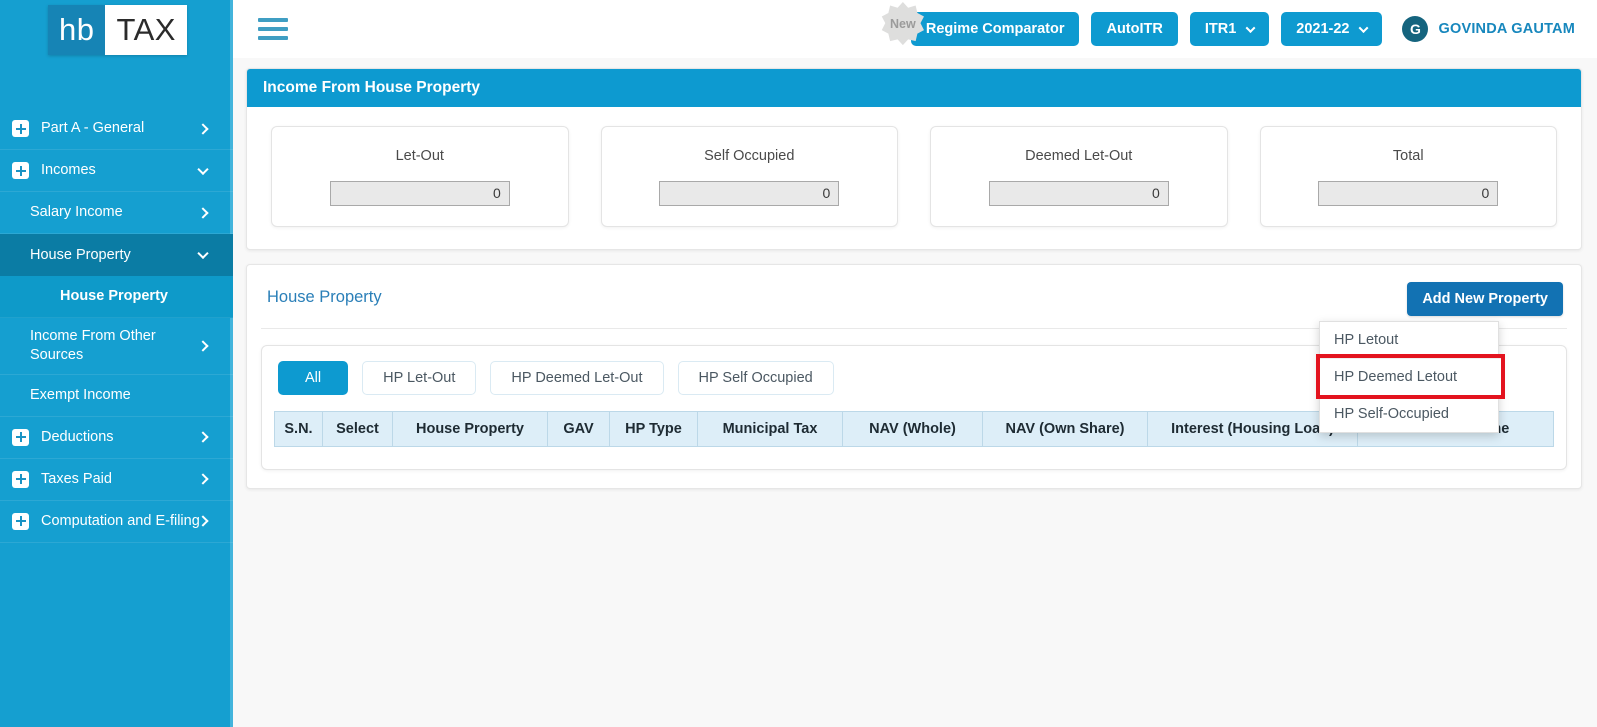 This screenshot has width=1597, height=727. What do you see at coordinates (995, 29) in the screenshot?
I see `regime-comparator-button: Regime Comparator` at bounding box center [995, 29].